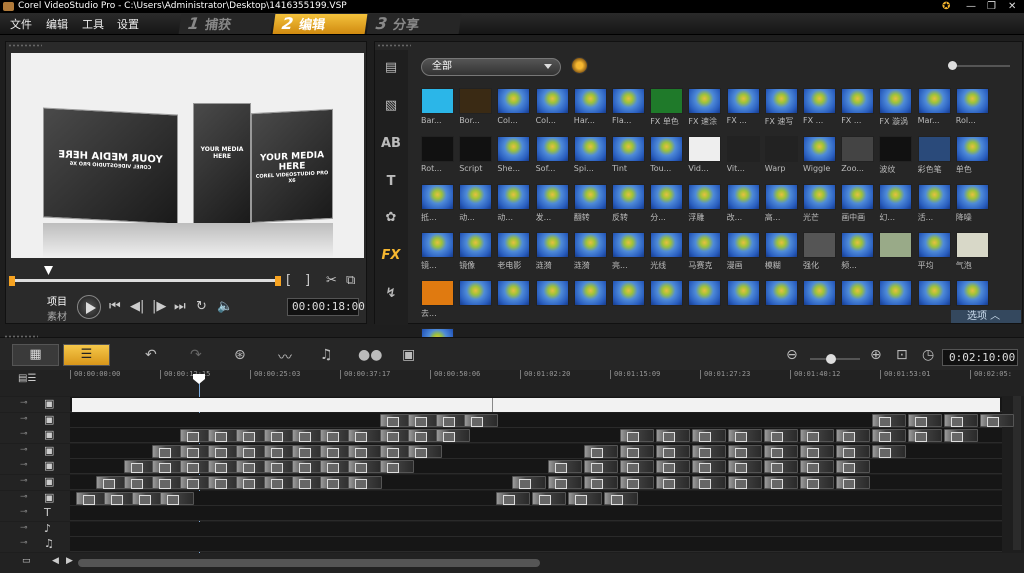  What do you see at coordinates (391, 294) in the screenshot?
I see `path-icon: ↯` at bounding box center [391, 294].